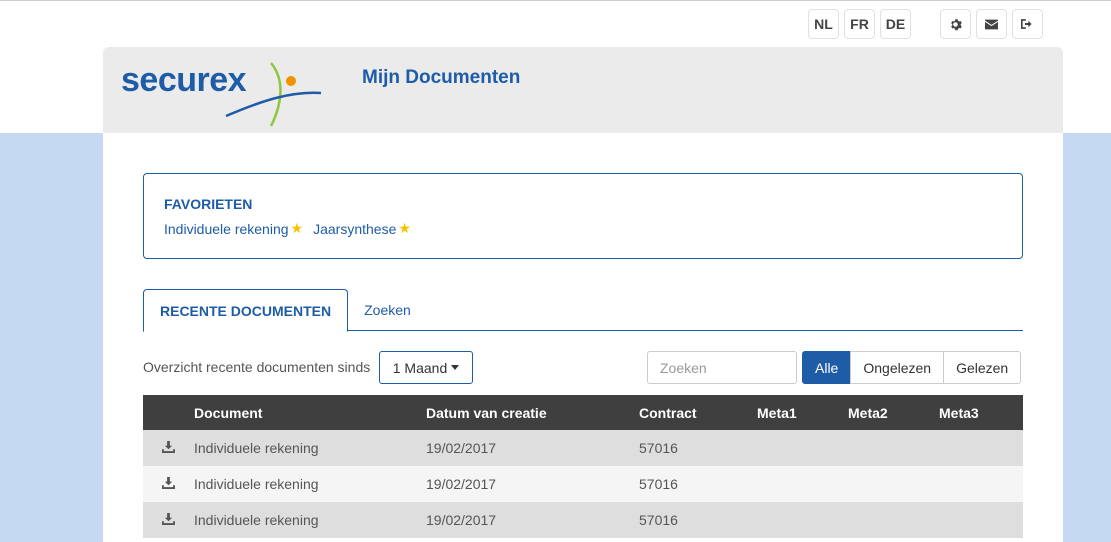  I want to click on filter-label: Overzicht recente documenten sinds, so click(257, 367).